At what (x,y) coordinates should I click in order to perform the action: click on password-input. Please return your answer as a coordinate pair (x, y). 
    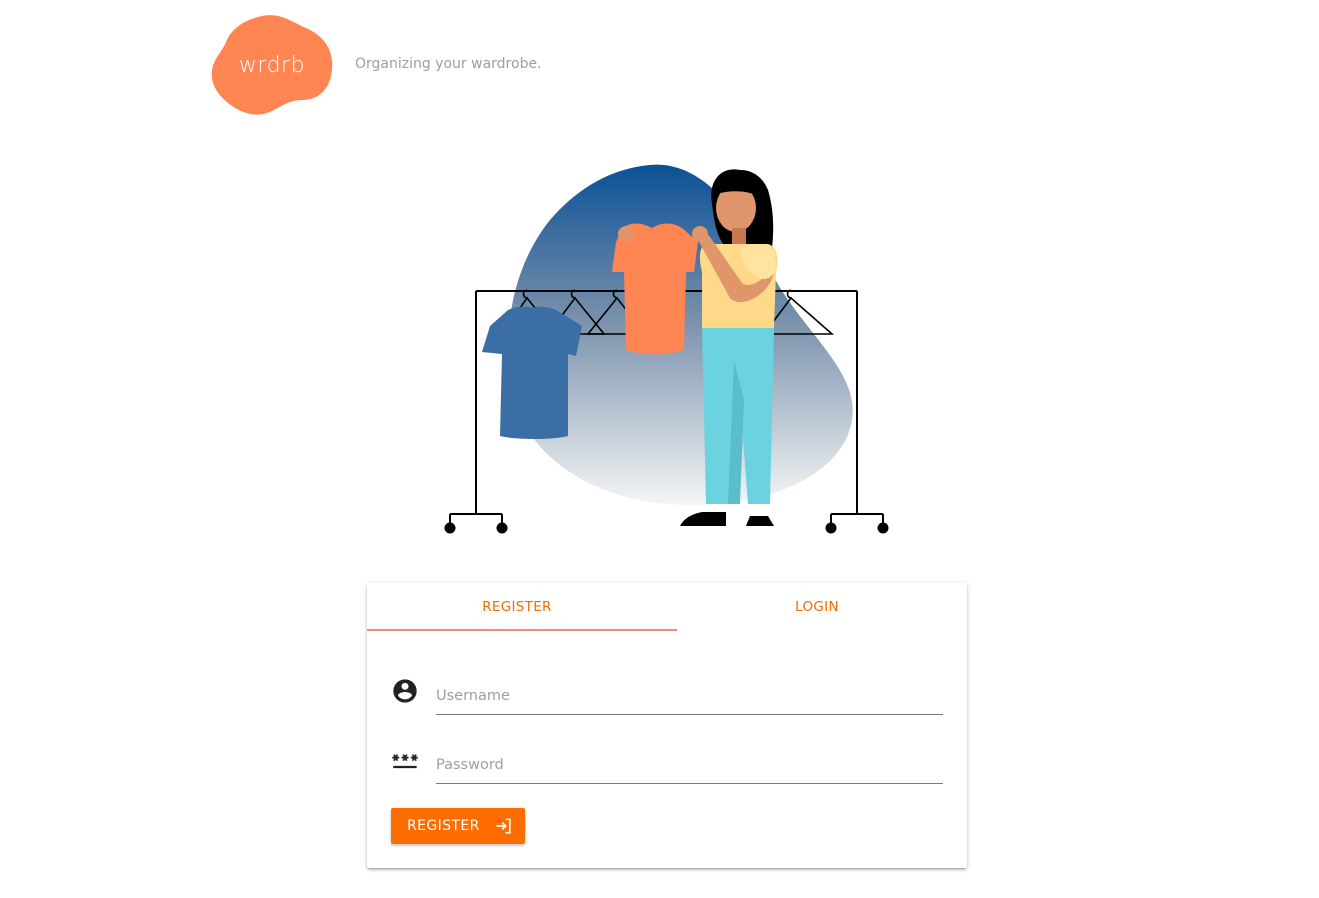
    Looking at the image, I should click on (689, 763).